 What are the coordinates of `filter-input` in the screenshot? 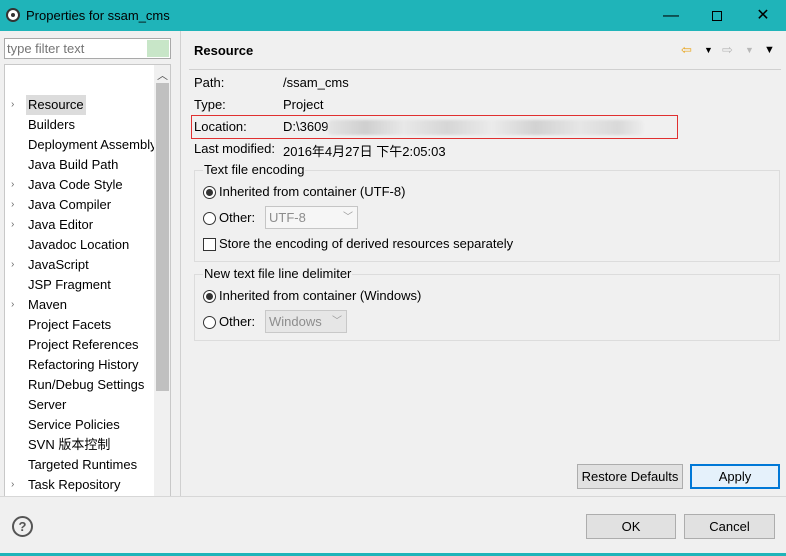 It's located at (77, 48).